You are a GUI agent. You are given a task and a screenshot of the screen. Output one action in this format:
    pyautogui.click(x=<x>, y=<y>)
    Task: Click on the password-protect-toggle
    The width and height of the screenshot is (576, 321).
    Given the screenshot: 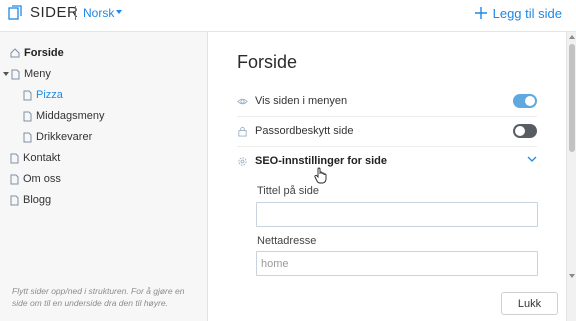 What is the action you would take?
    pyautogui.click(x=525, y=131)
    